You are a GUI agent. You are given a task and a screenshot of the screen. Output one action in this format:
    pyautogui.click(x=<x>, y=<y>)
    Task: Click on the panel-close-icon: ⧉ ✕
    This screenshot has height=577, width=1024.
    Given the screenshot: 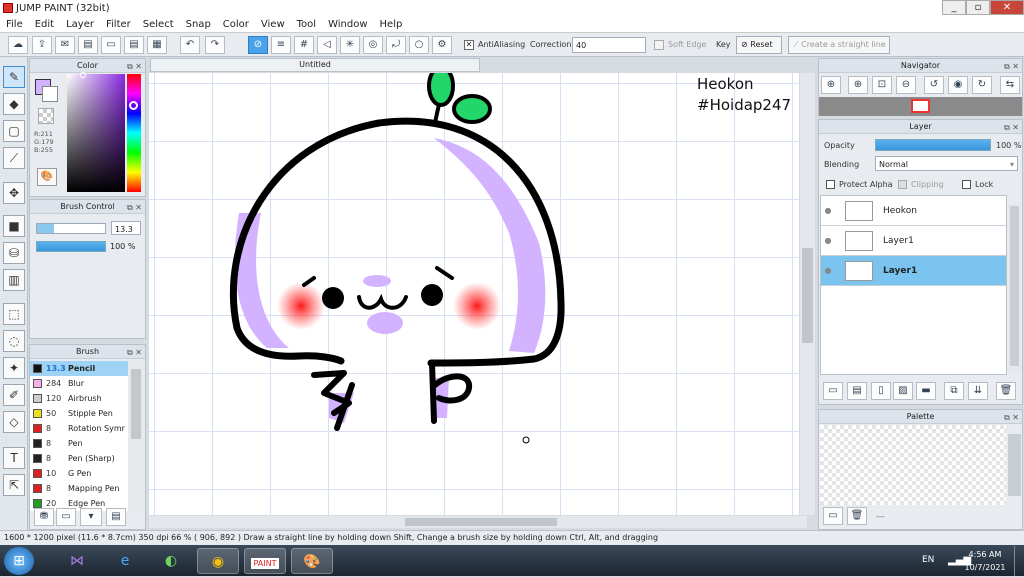 What is the action you would take?
    pyautogui.click(x=134, y=66)
    